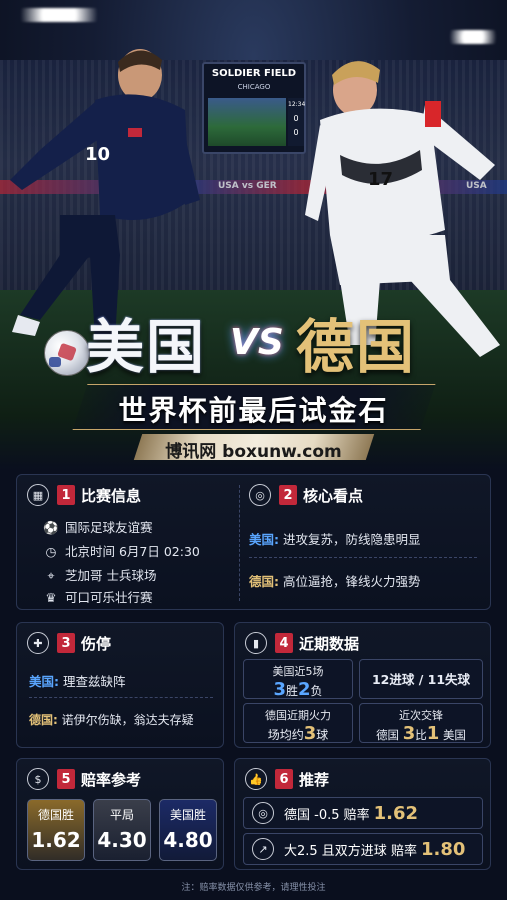 This screenshot has height=900, width=507. What do you see at coordinates (421, 723) in the screenshot?
I see `h2h-stat: 近次交锋 德国 3比1 美国` at bounding box center [421, 723].